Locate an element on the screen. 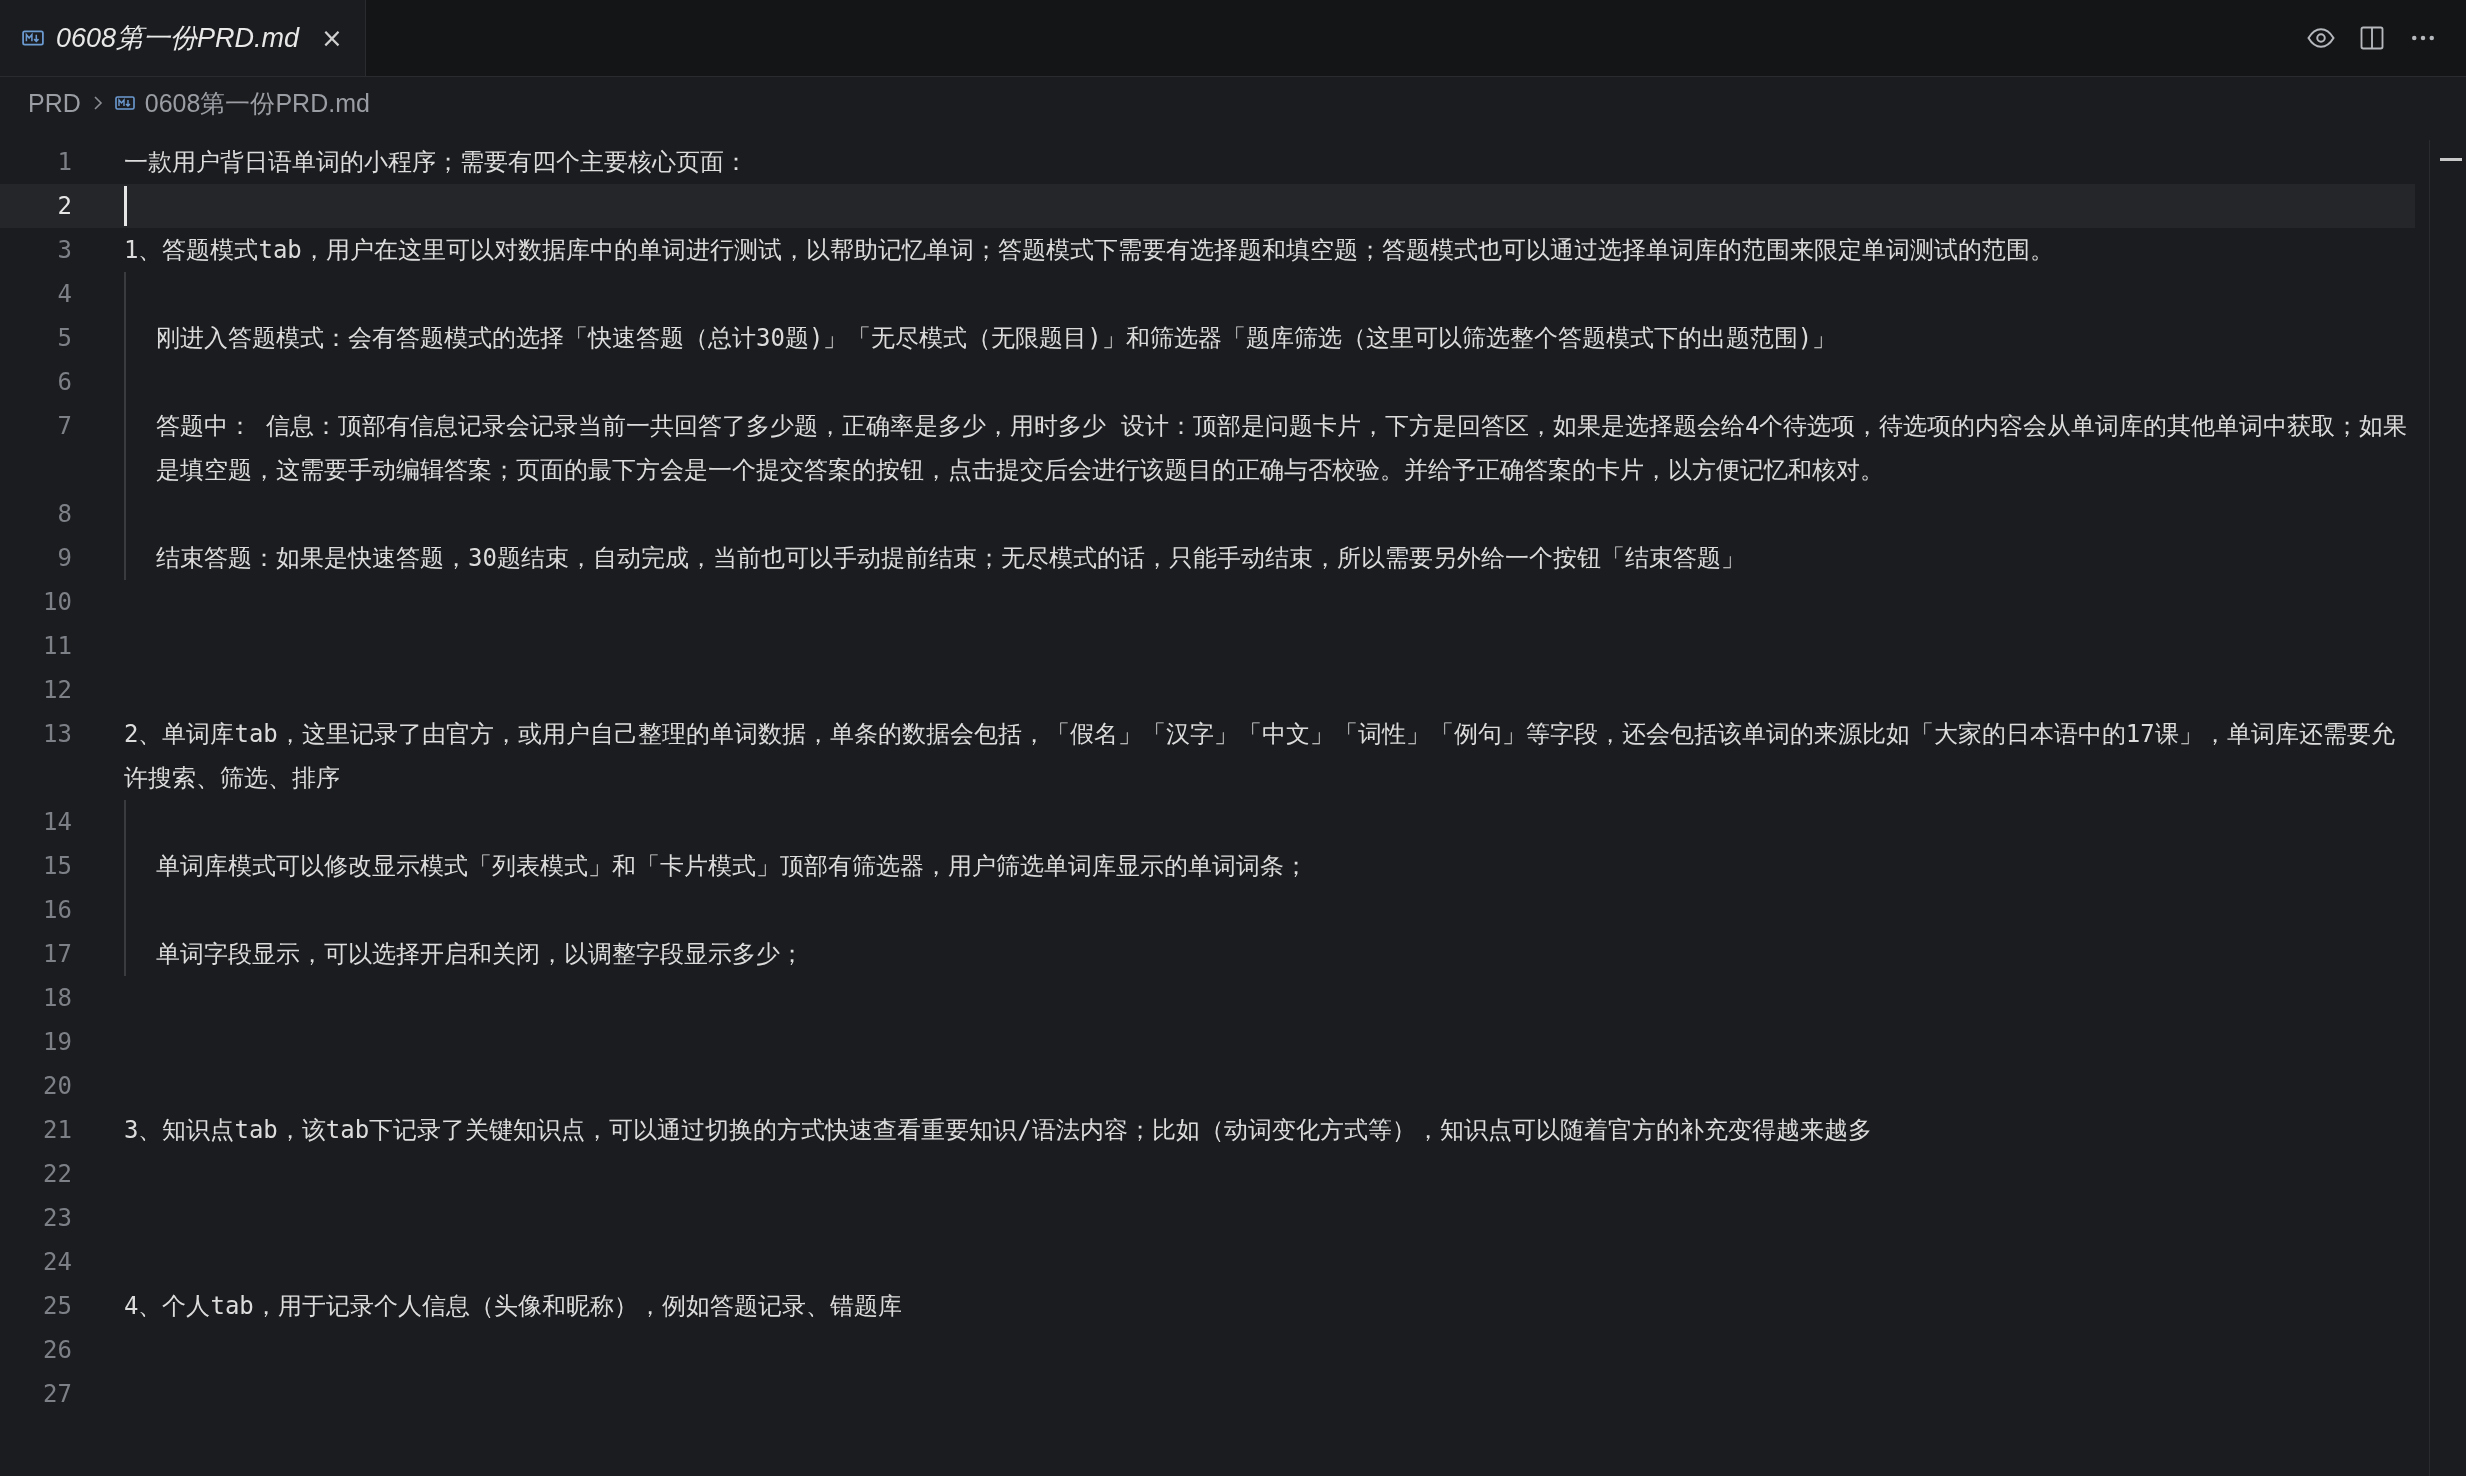 This screenshot has width=2466, height=1476. text-line: 刚进入答题模式：会有答题模式的选择「快速答题（总计30题)」「无尽模式（无限题目)」和筛选器「题库筛选（这里可以筛选整个答题模式下的出题范围)」 is located at coordinates (996, 338).